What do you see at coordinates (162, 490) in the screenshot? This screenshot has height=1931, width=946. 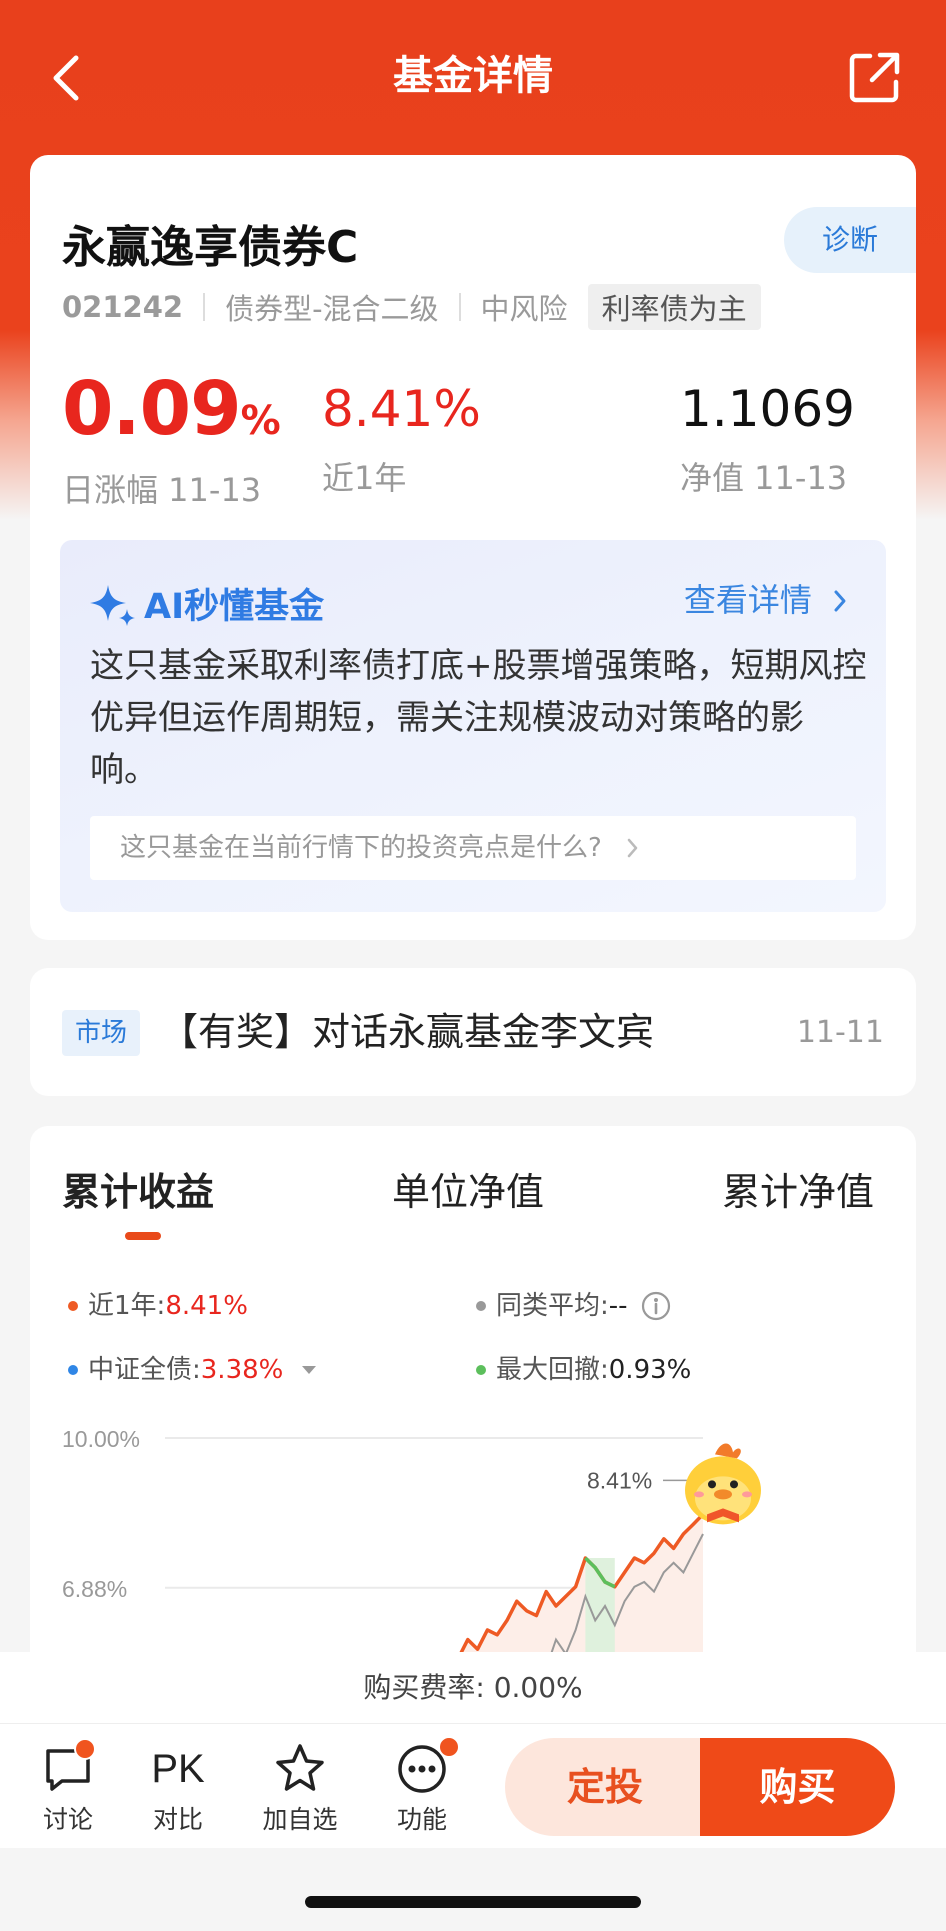 I see `daily-change-label: 日涨幅 11-13` at bounding box center [162, 490].